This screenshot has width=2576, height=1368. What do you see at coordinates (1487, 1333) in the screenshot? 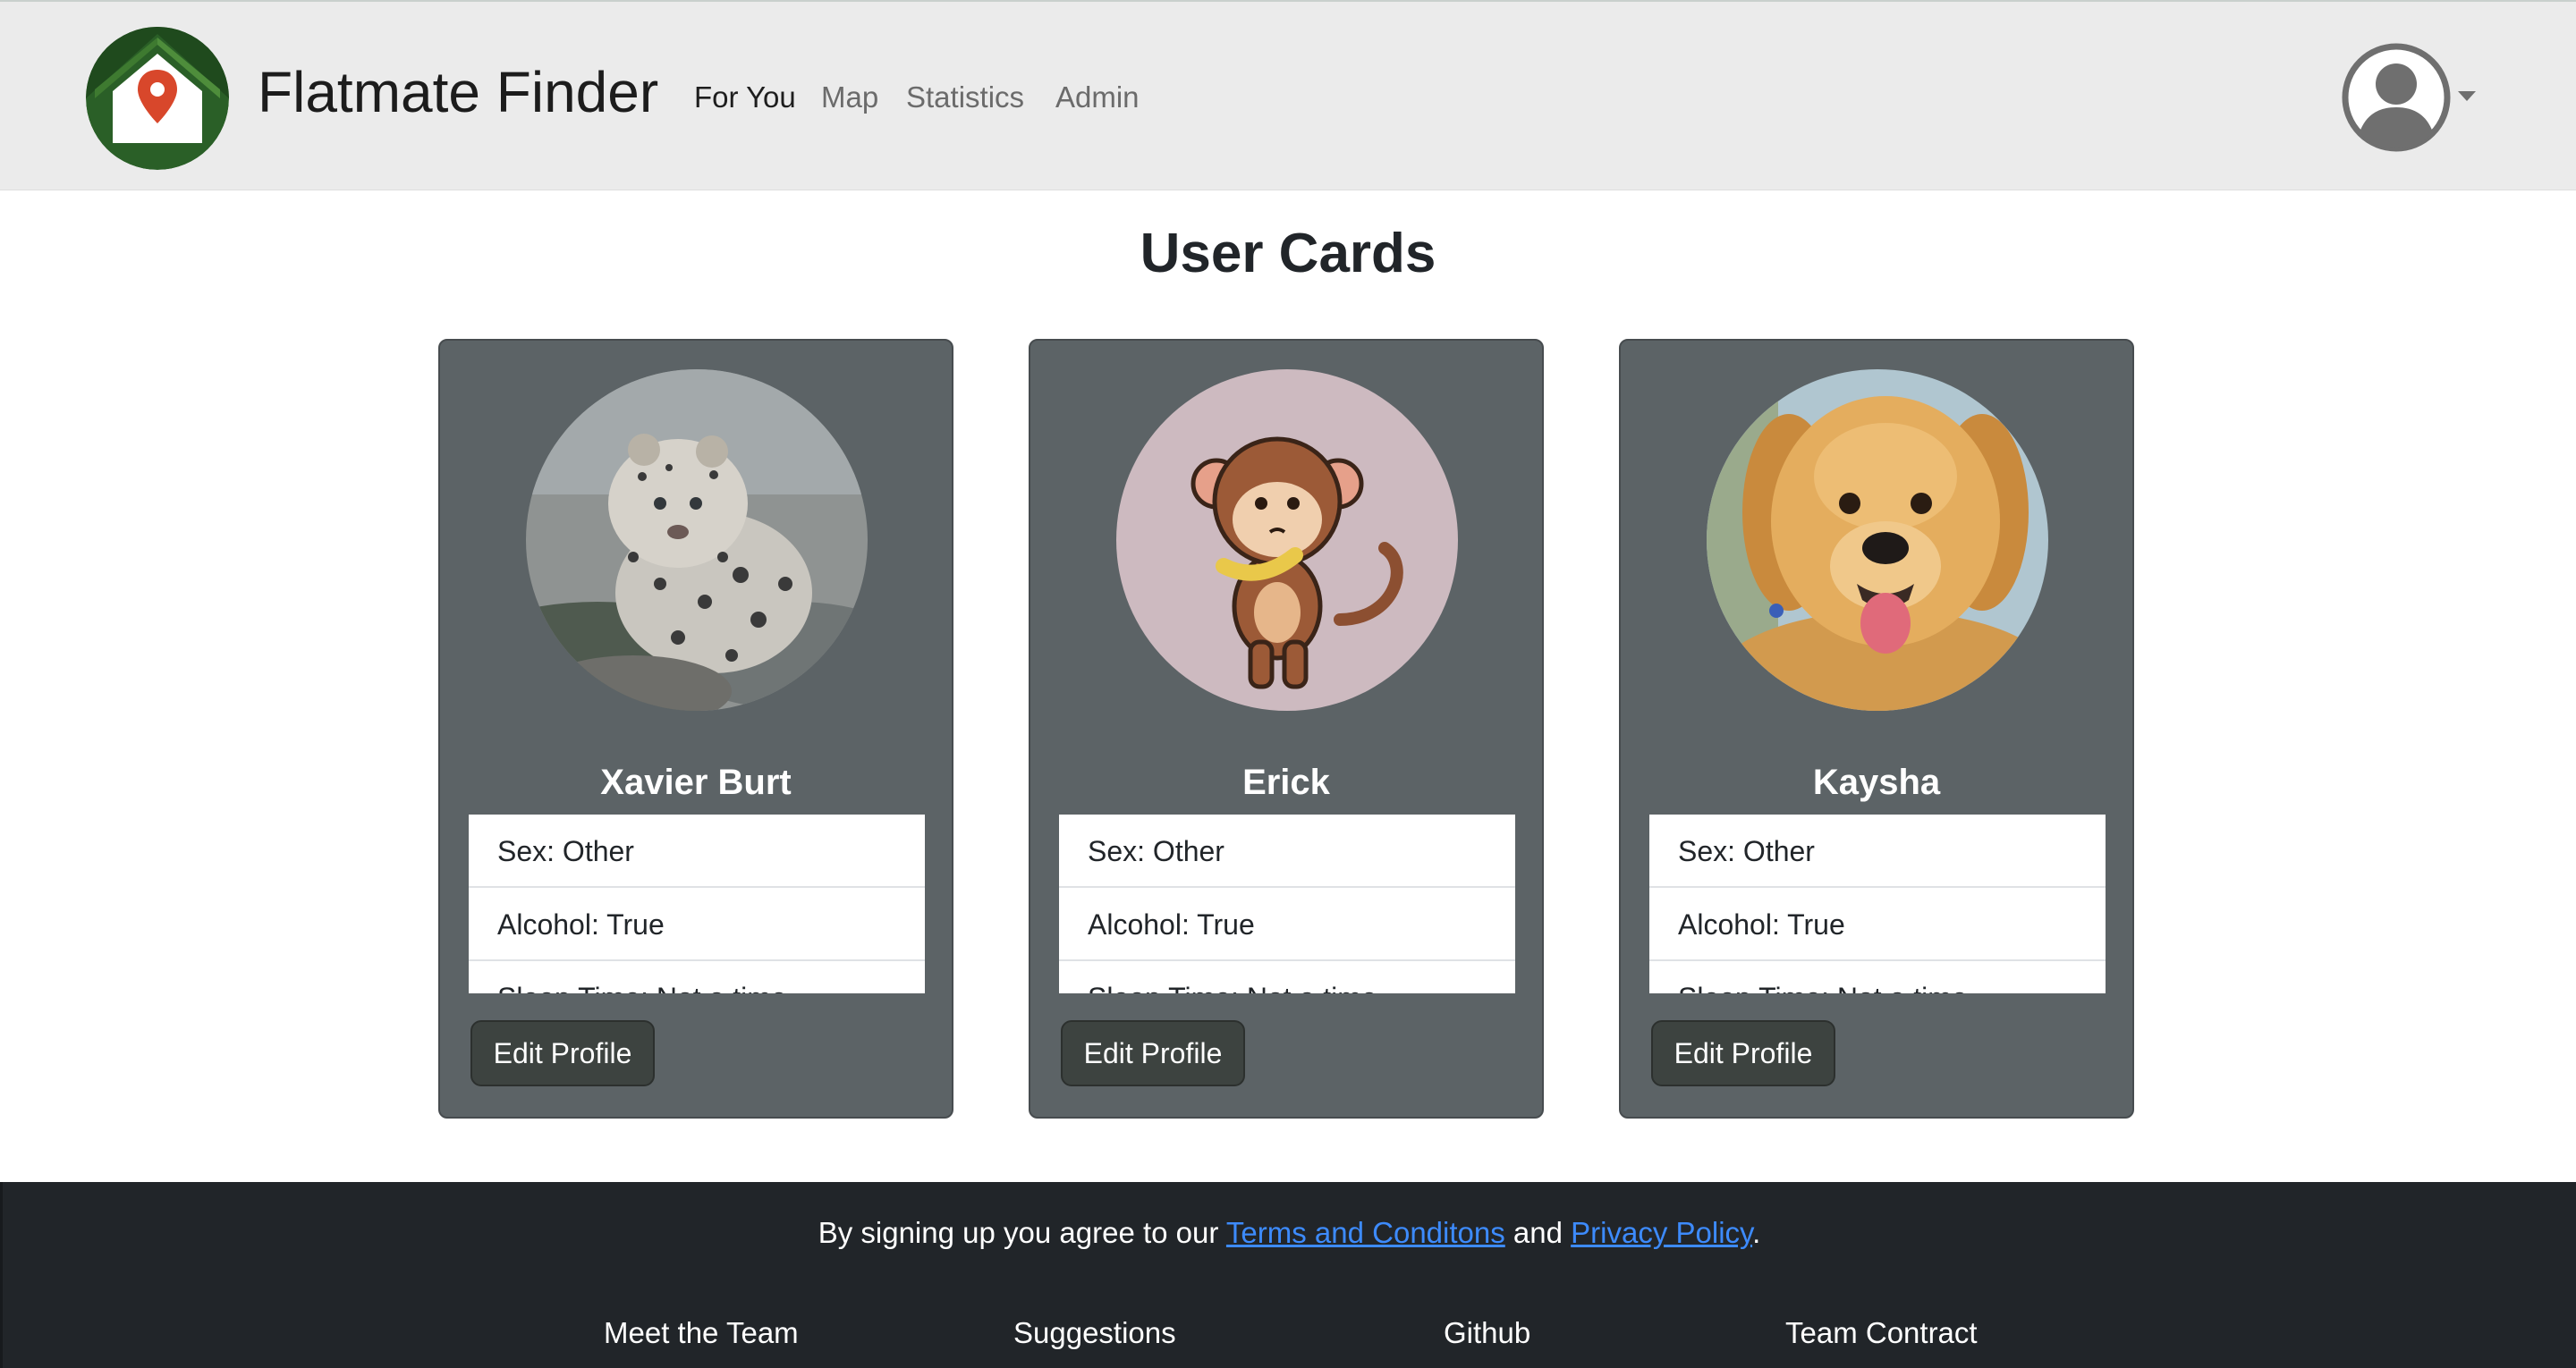
I see `footer-link-github: Github` at bounding box center [1487, 1333].